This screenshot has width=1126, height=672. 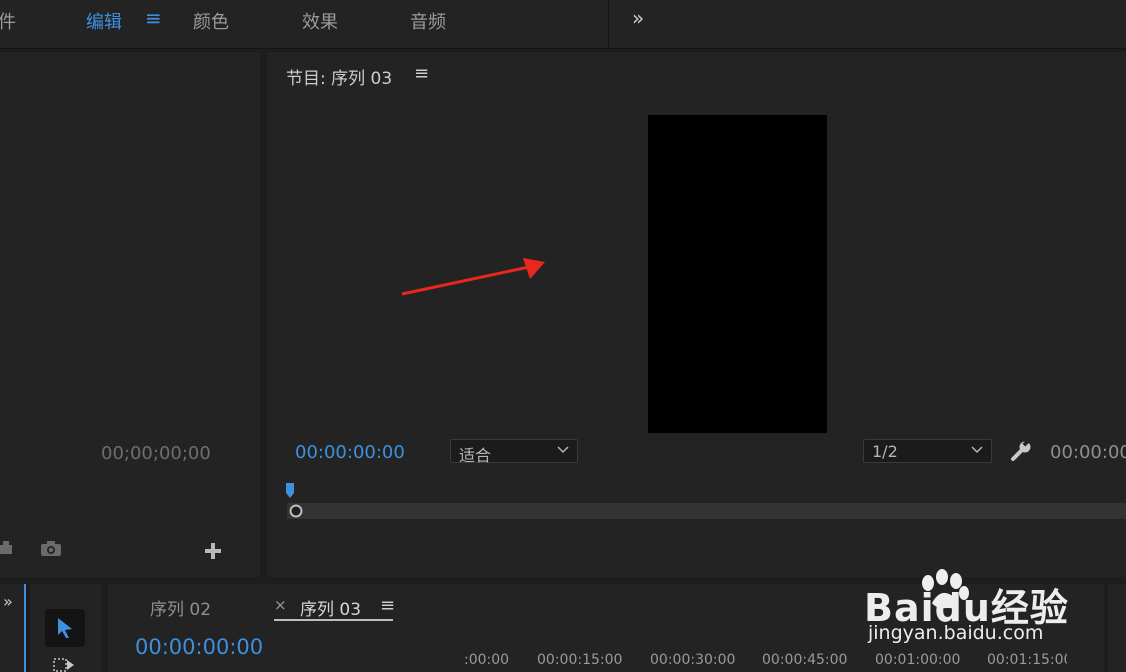 I want to click on ruler-label: :00:00, so click(x=487, y=660).